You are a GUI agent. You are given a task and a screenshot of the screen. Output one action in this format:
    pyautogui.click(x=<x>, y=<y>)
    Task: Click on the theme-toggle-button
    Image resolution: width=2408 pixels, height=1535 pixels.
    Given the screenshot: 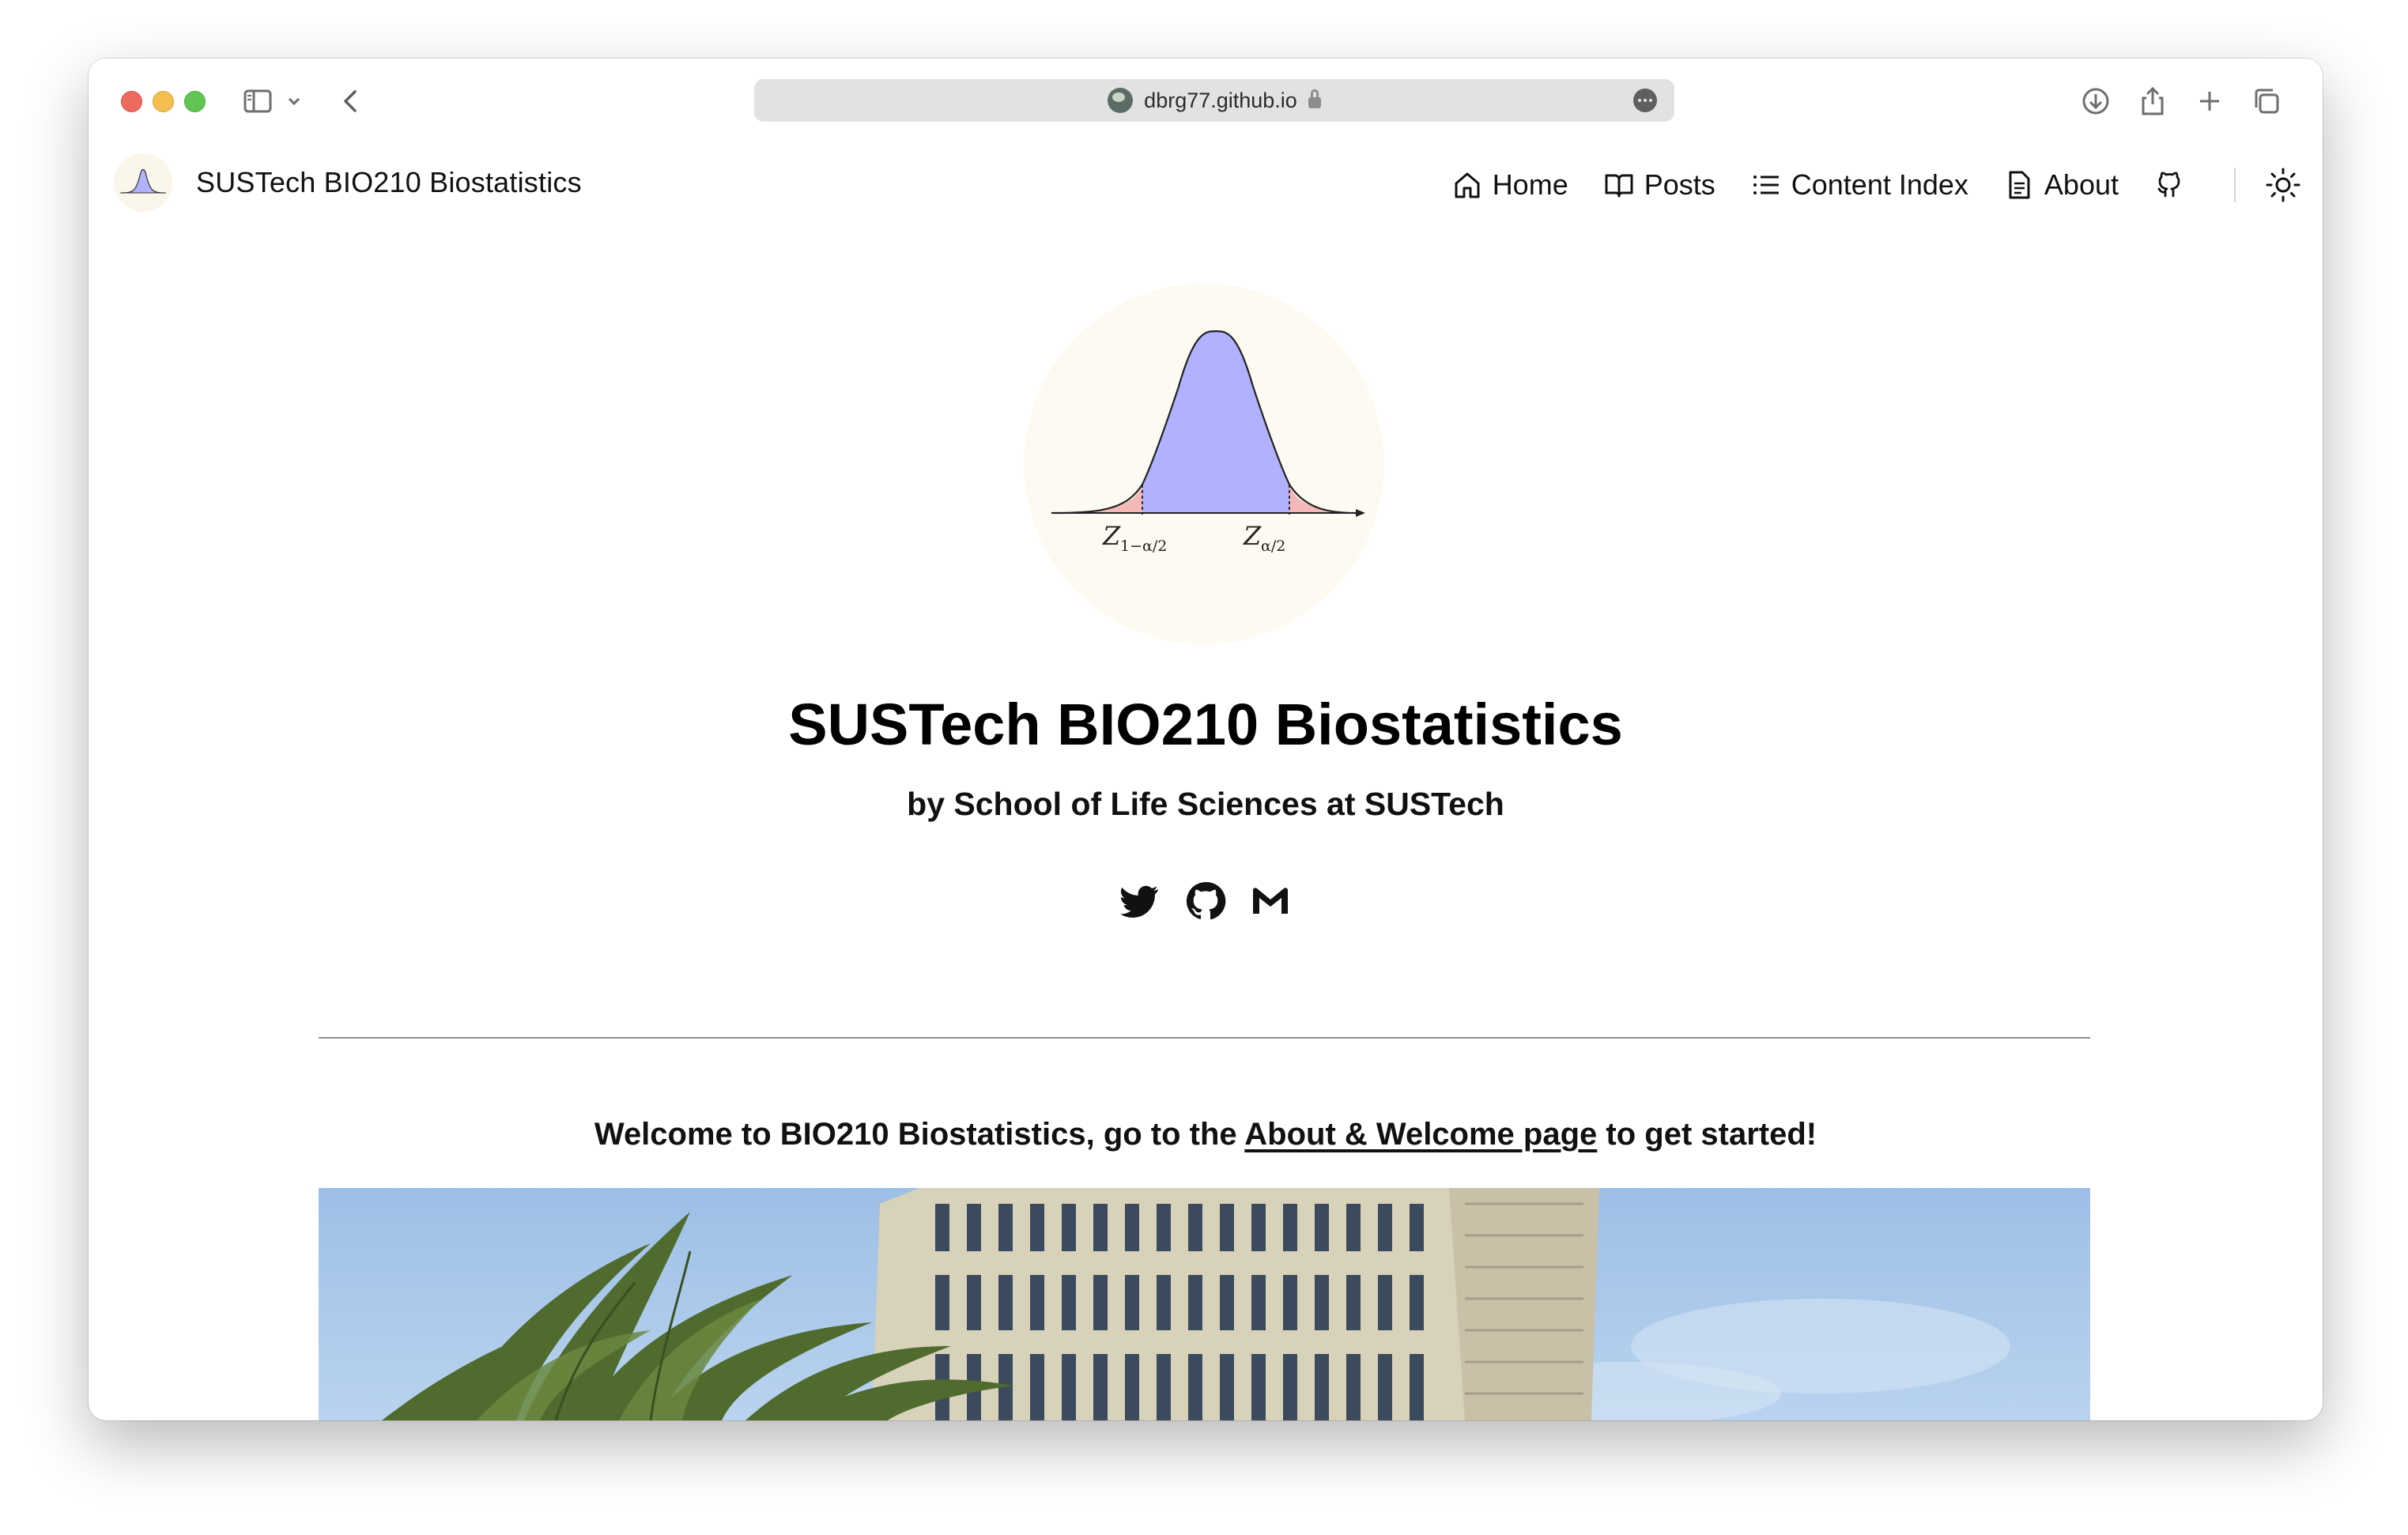 What is the action you would take?
    pyautogui.click(x=2283, y=185)
    